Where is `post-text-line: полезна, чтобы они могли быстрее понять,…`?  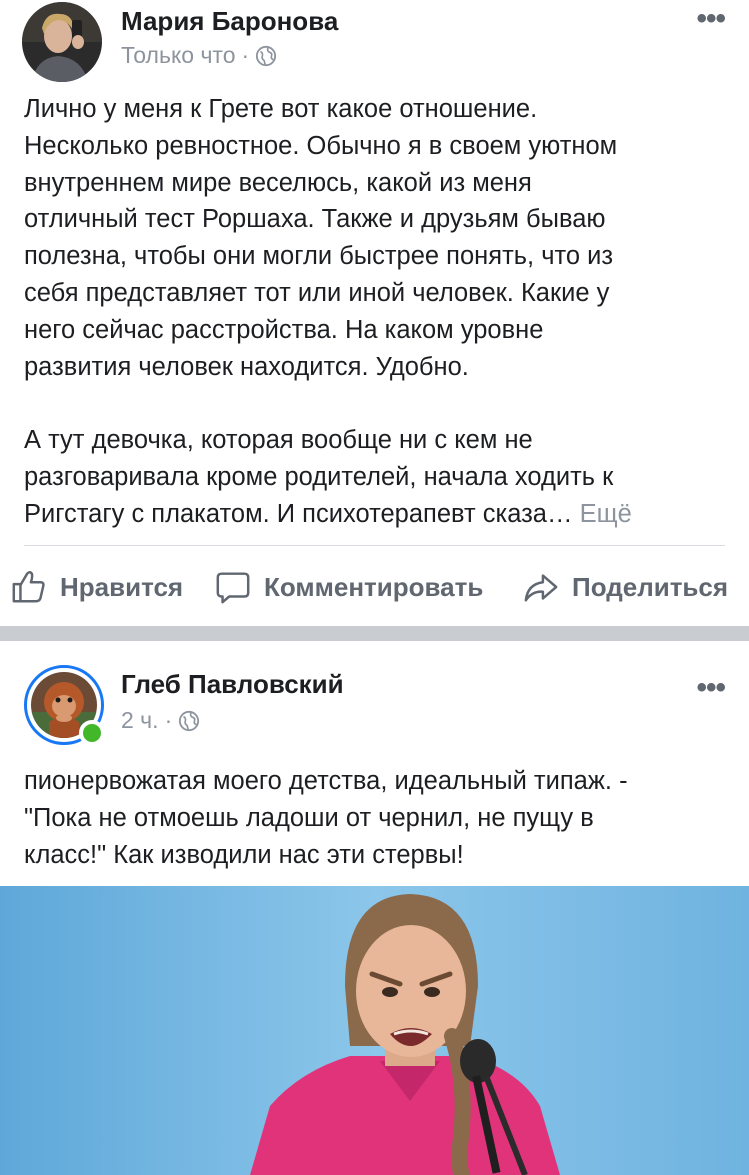
post-text-line: полезна, чтобы они могли быстрее понять,… is located at coordinates (319, 256).